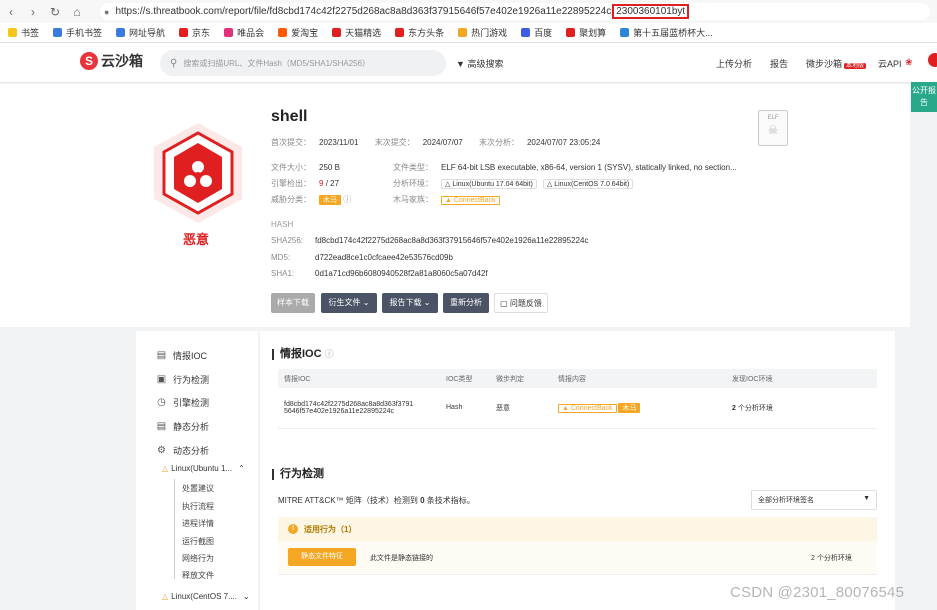 Image resolution: width=937 pixels, height=610 pixels. What do you see at coordinates (577, 529) in the screenshot?
I see `applicable-behavior-header: ! 适用行为（1）` at bounding box center [577, 529].